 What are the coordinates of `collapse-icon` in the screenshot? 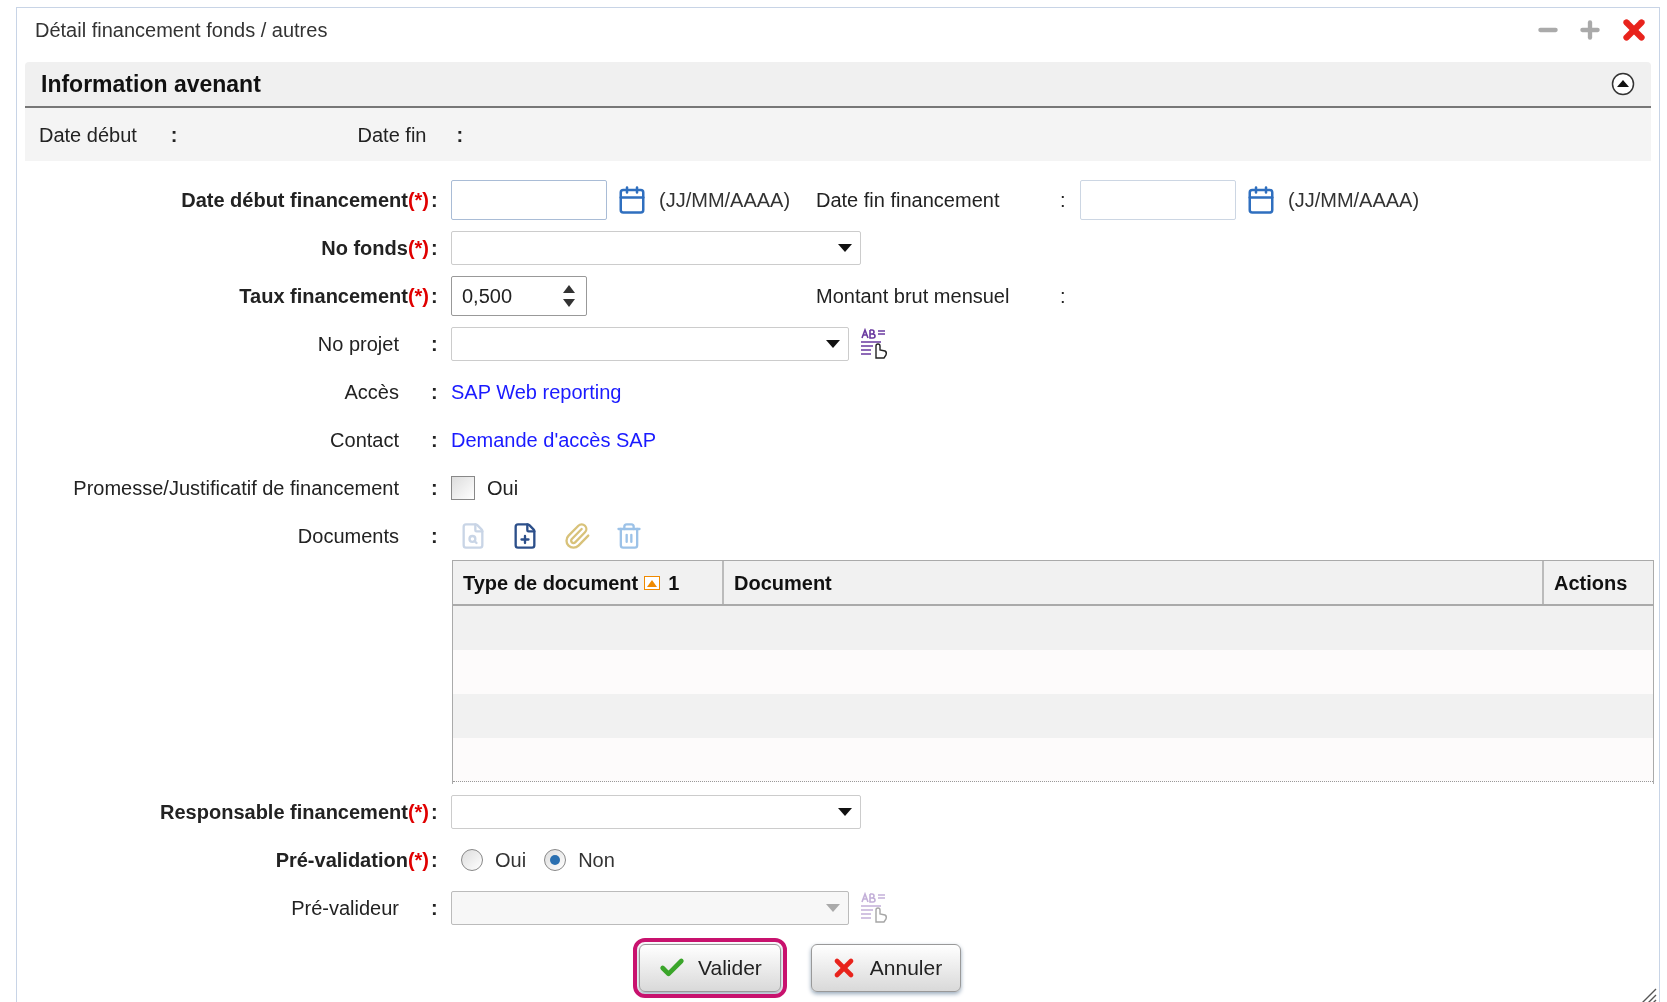 It's located at (1623, 84).